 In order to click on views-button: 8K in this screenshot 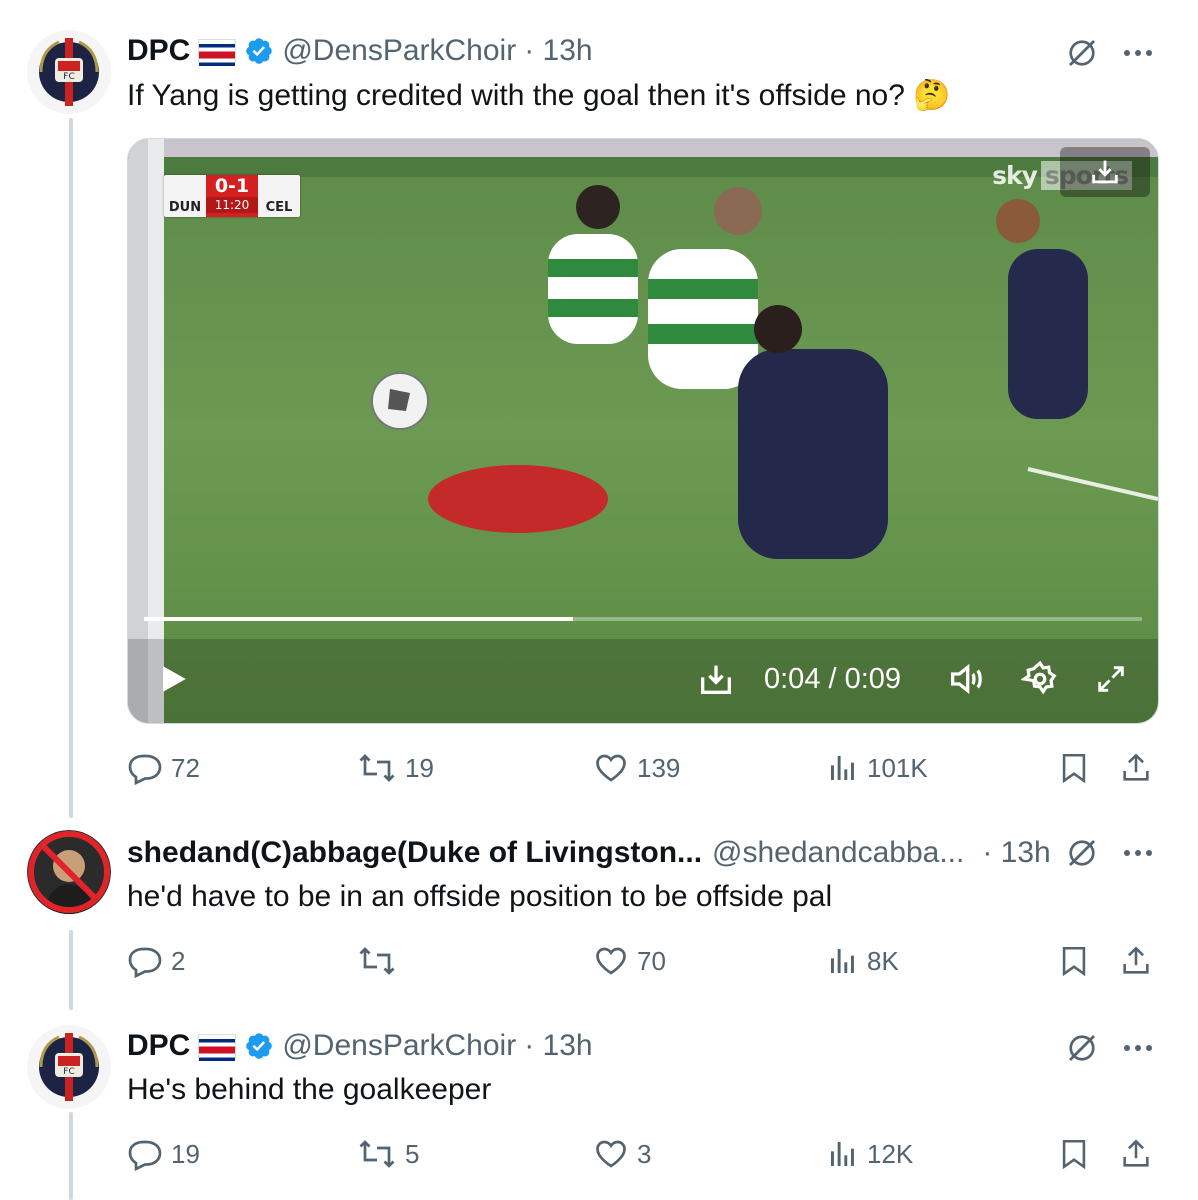, I will do `click(863, 961)`.